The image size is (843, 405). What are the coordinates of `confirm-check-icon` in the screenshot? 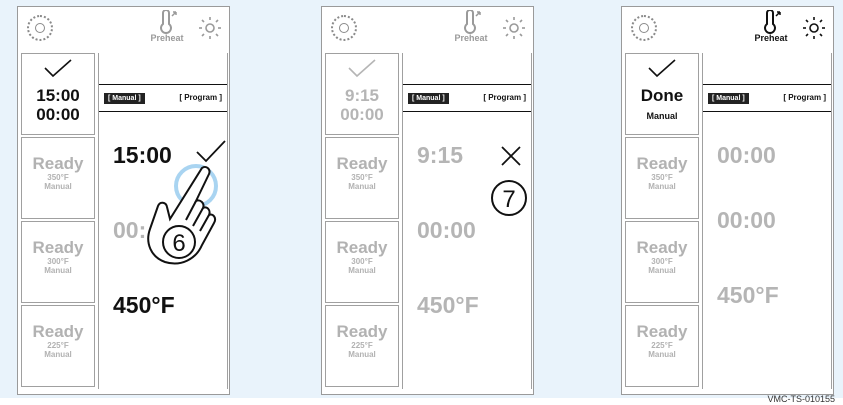 It's located at (211, 151).